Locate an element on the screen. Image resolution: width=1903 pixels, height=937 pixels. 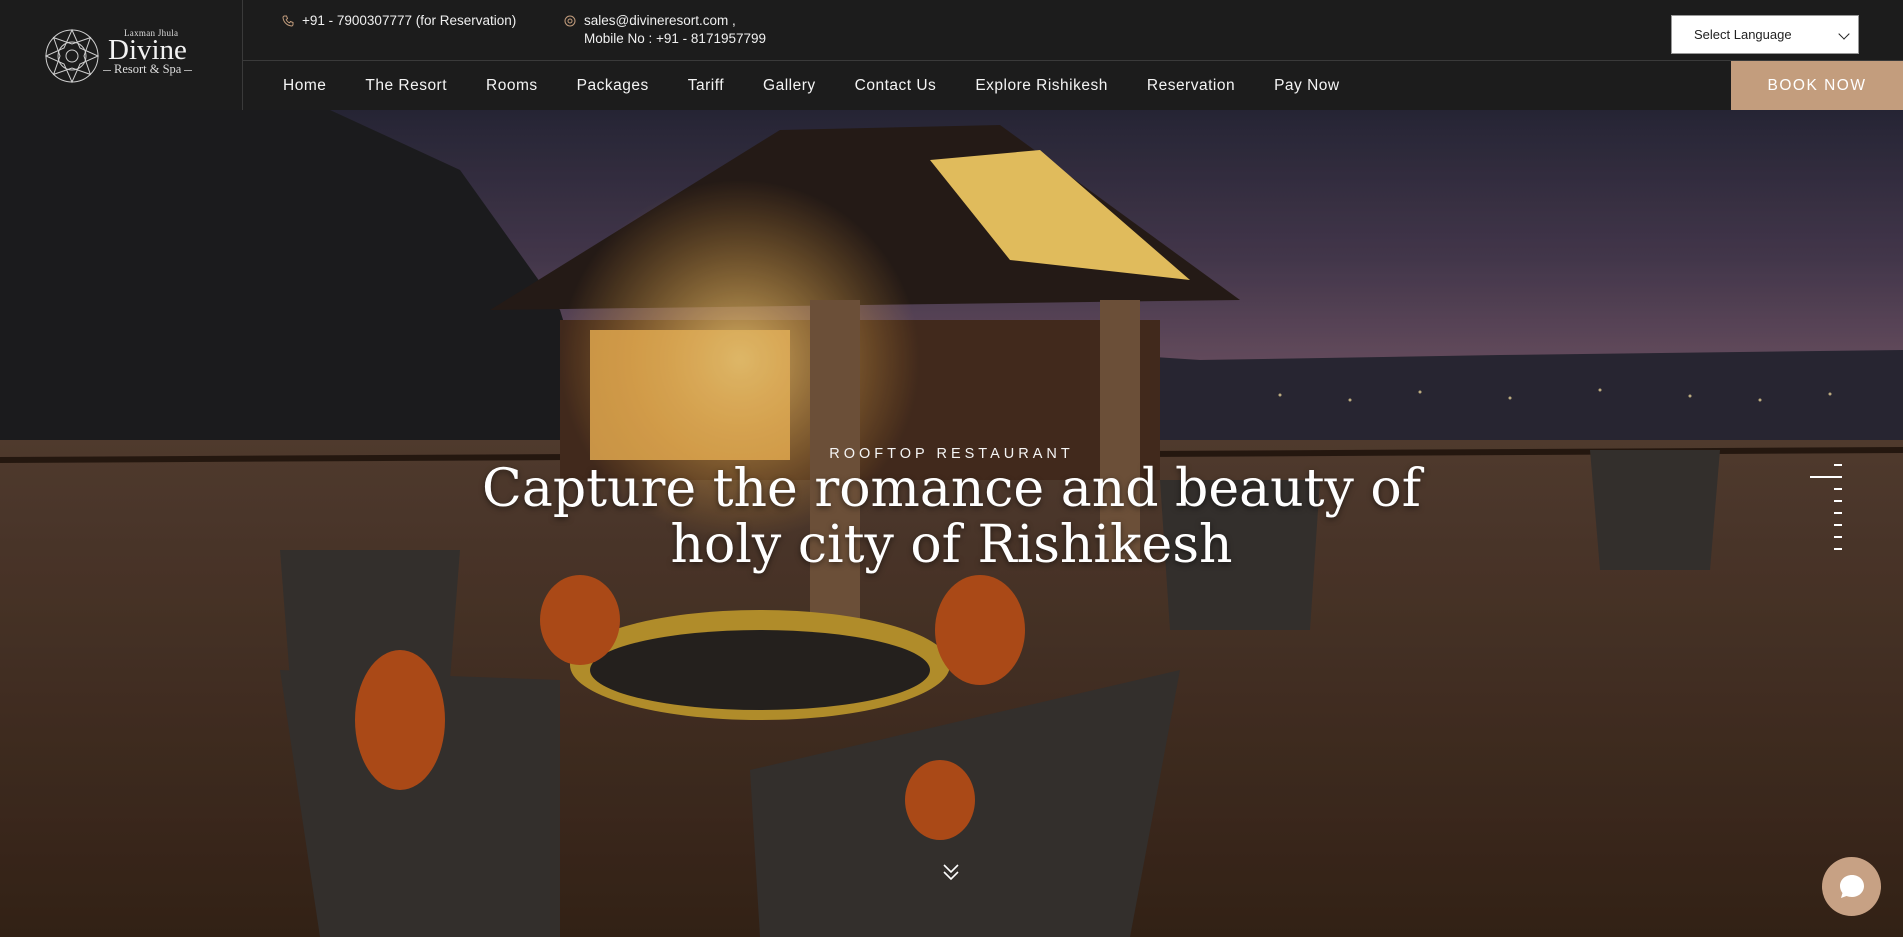
nav-item-gallery: Gallery is located at coordinates (789, 86).